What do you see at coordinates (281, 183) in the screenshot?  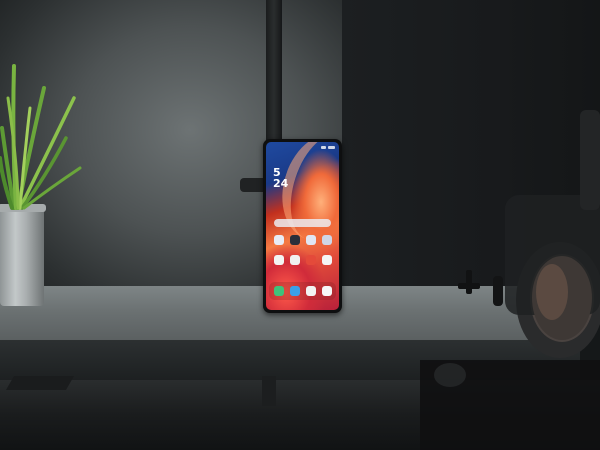 I see `clock-minute: 24` at bounding box center [281, 183].